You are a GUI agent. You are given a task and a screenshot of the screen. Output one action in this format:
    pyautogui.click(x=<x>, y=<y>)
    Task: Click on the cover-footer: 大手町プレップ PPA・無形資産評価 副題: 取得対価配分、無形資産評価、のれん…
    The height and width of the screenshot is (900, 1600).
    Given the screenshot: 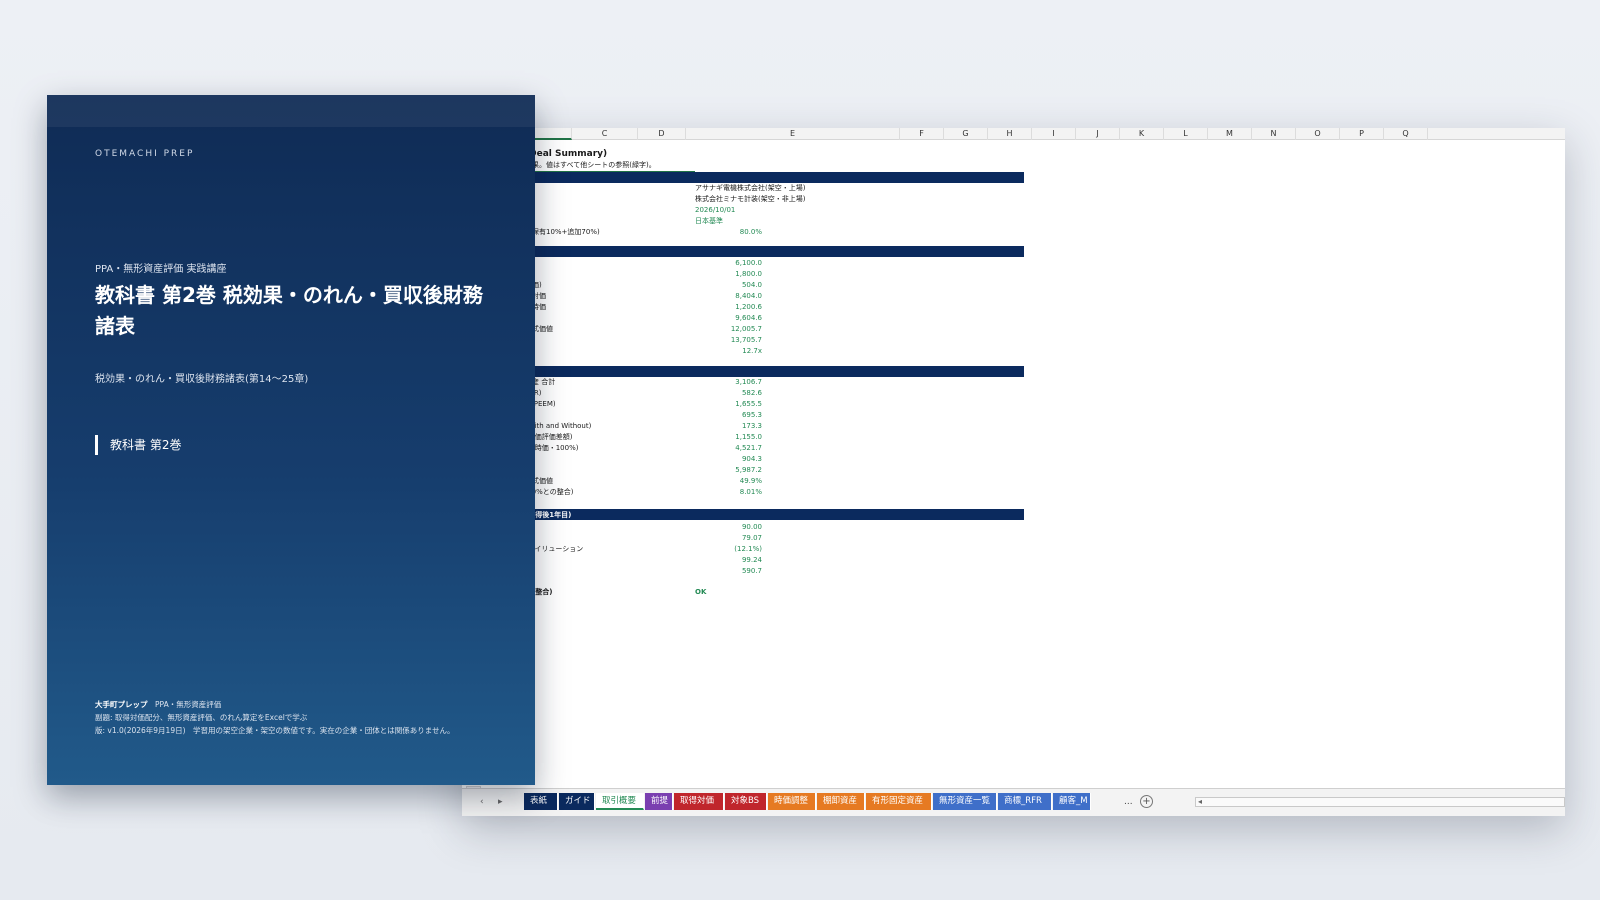 What is the action you would take?
    pyautogui.click(x=275, y=717)
    